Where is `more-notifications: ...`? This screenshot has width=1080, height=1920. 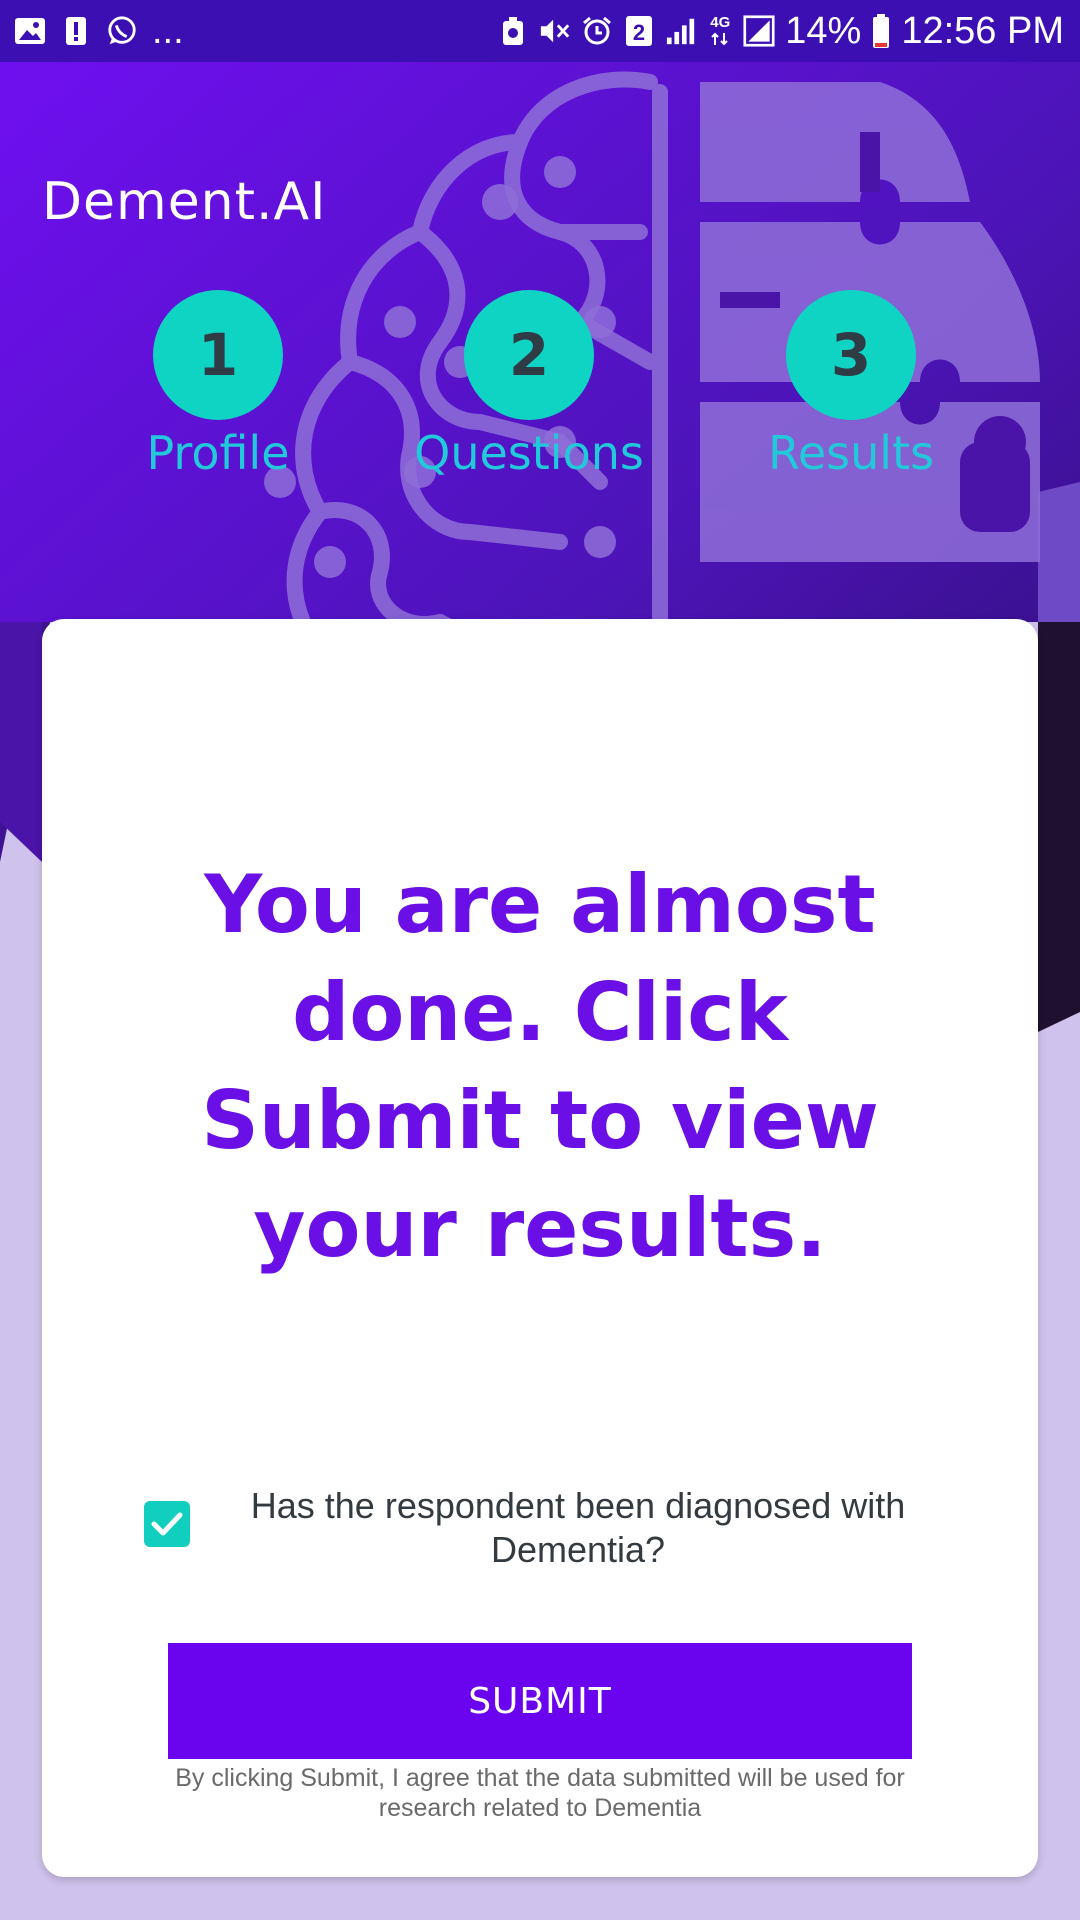 more-notifications: ... is located at coordinates (168, 31).